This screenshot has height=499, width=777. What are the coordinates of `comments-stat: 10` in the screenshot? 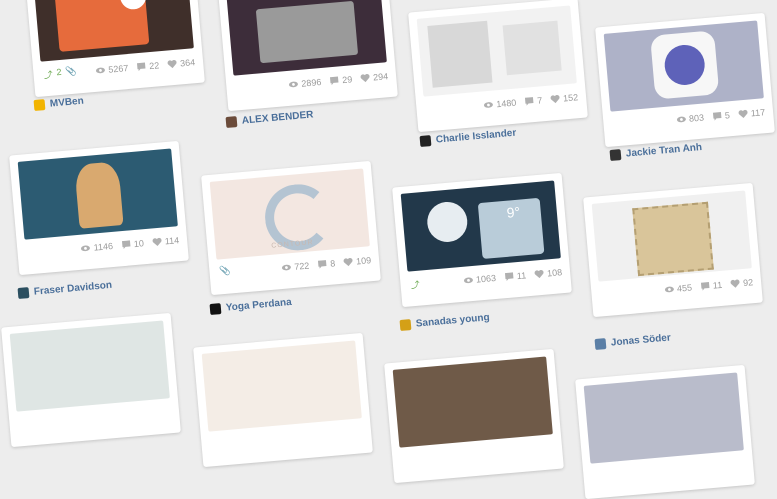 It's located at (133, 244).